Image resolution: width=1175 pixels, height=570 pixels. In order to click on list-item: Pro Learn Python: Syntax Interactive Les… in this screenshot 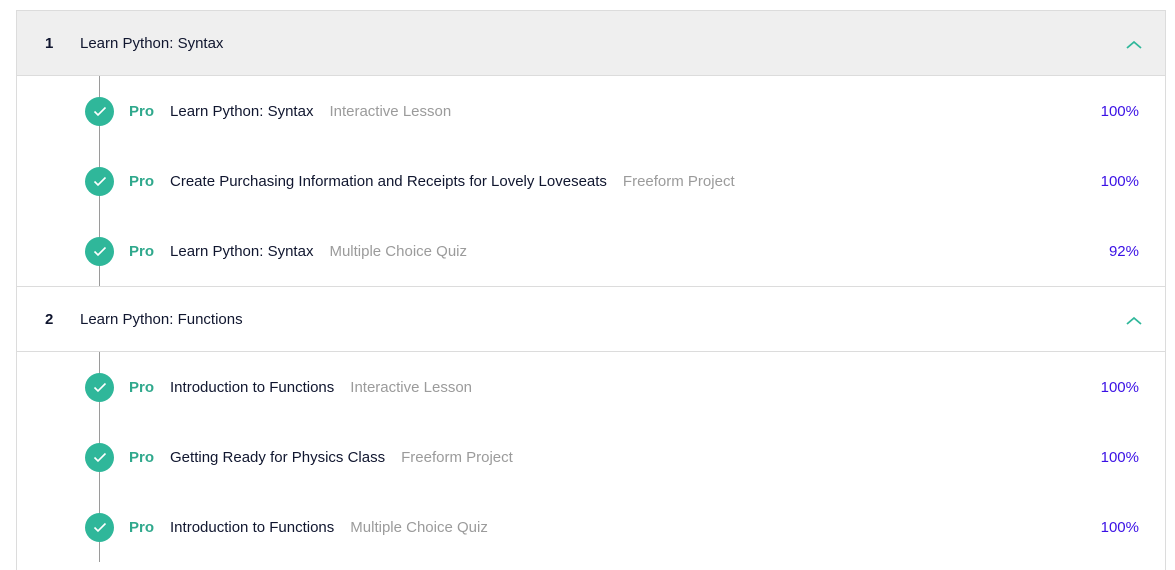, I will do `click(591, 111)`.